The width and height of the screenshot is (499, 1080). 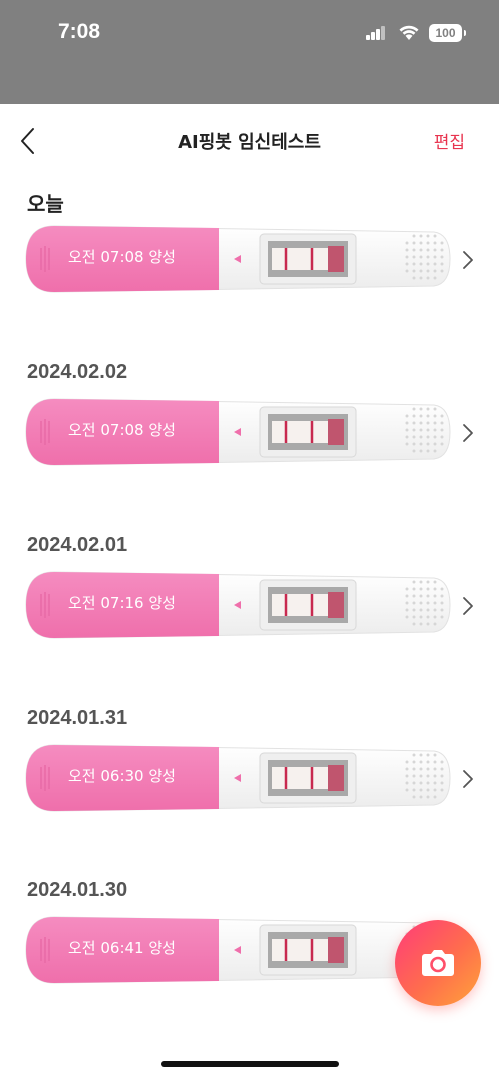 What do you see at coordinates (449, 140) in the screenshot?
I see `edit-button: 편집` at bounding box center [449, 140].